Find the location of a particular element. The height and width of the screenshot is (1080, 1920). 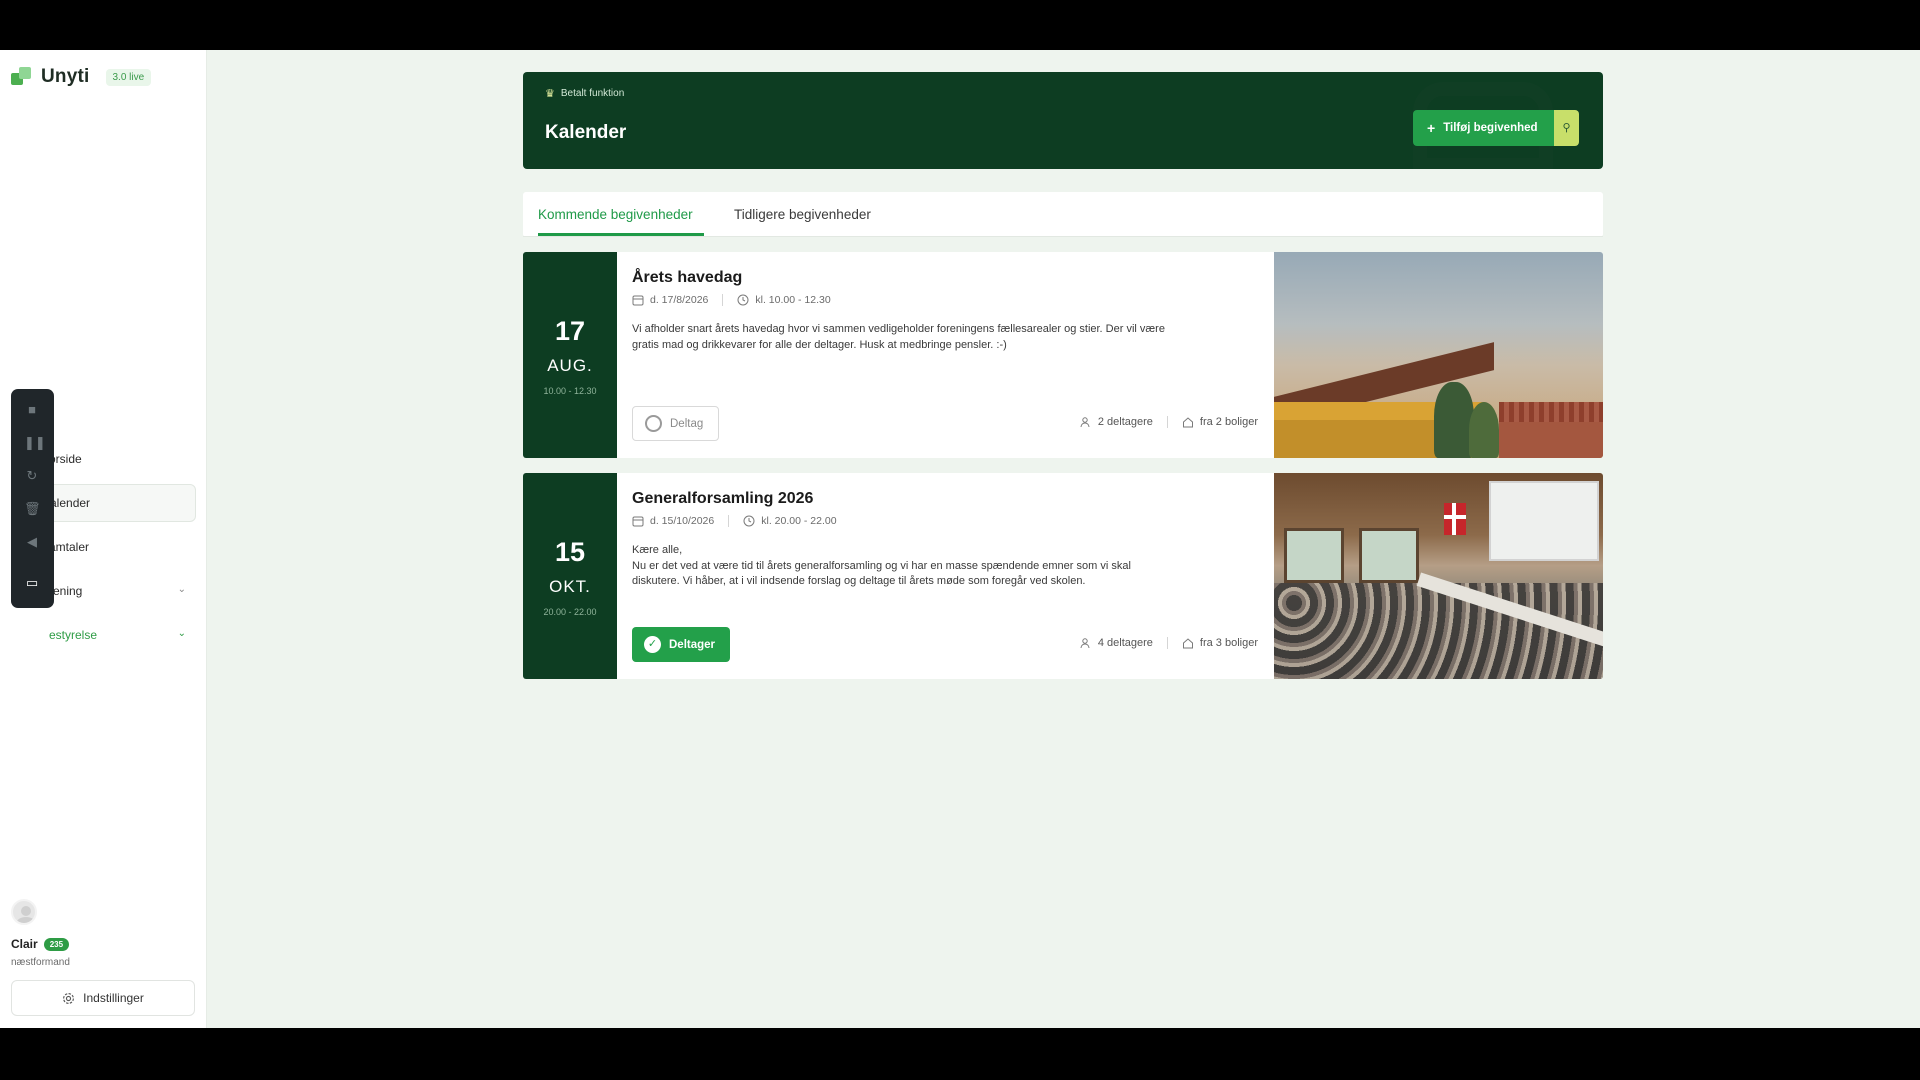

joined-button: ✓ Deltager is located at coordinates (681, 644).